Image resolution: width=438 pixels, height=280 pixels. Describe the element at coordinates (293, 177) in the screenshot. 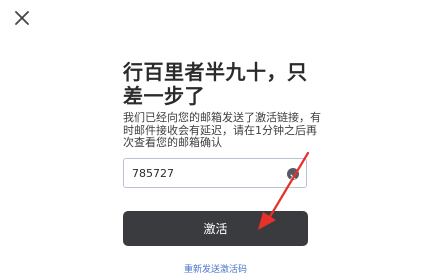

I see `clear-icon` at that location.